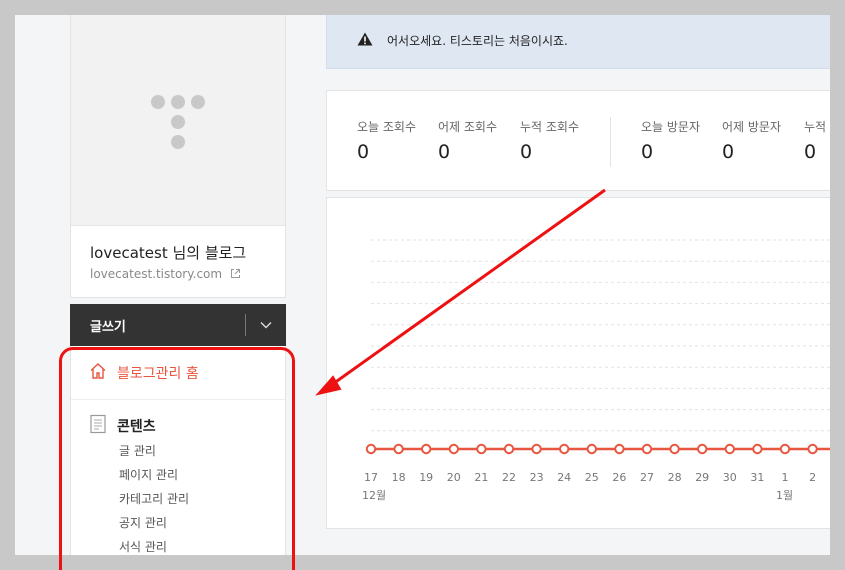 This screenshot has width=845, height=570. What do you see at coordinates (168, 252) in the screenshot?
I see `blog-name: lovecatest 님의 블로그` at bounding box center [168, 252].